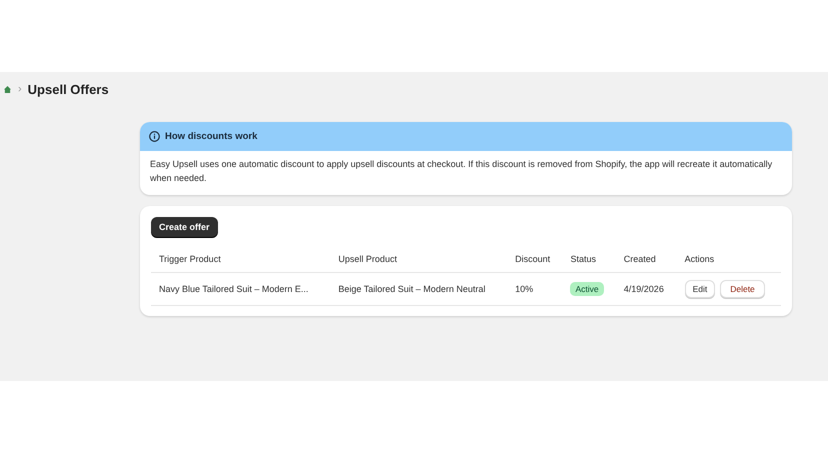 The image size is (828, 466). Describe the element at coordinates (646, 259) in the screenshot. I see `column-header: Created` at that location.